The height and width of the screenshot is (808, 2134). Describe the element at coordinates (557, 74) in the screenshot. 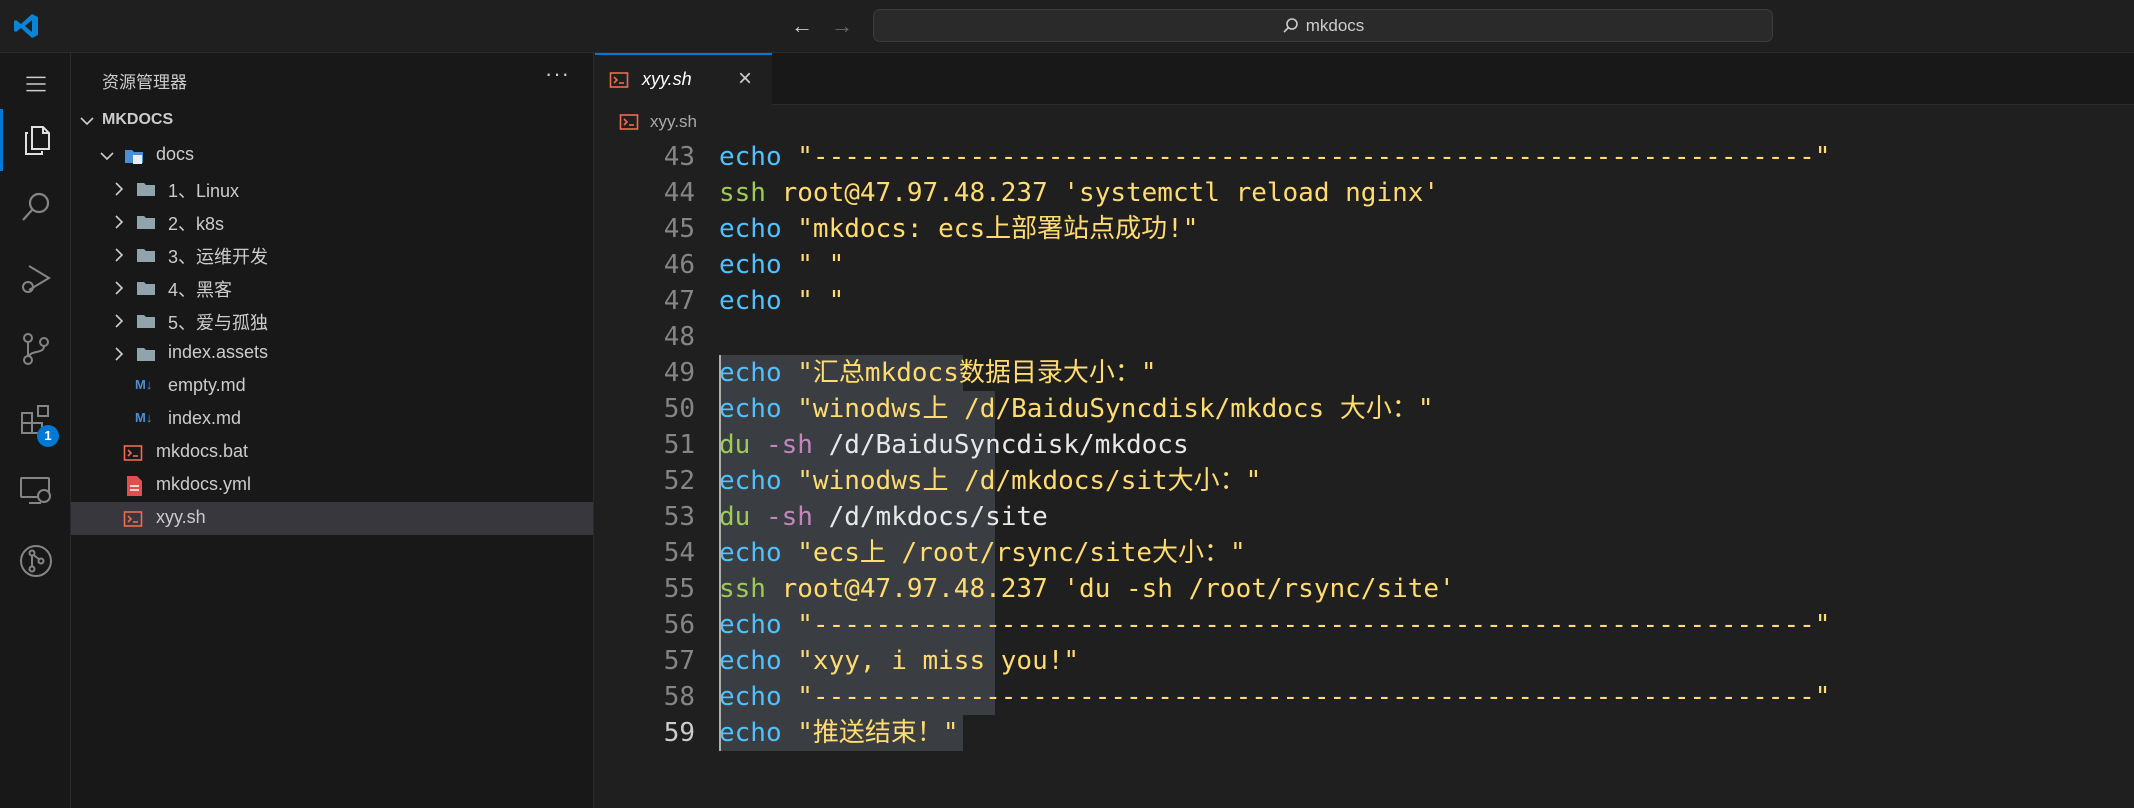

I see `more-actions-icon: ···` at that location.